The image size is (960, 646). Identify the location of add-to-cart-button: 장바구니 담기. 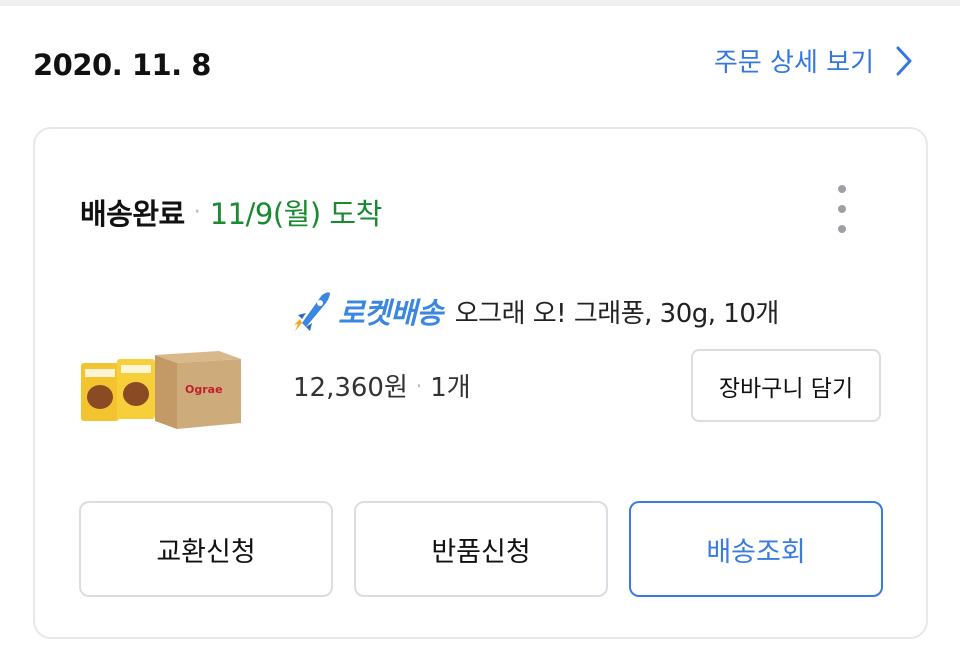
(786, 385).